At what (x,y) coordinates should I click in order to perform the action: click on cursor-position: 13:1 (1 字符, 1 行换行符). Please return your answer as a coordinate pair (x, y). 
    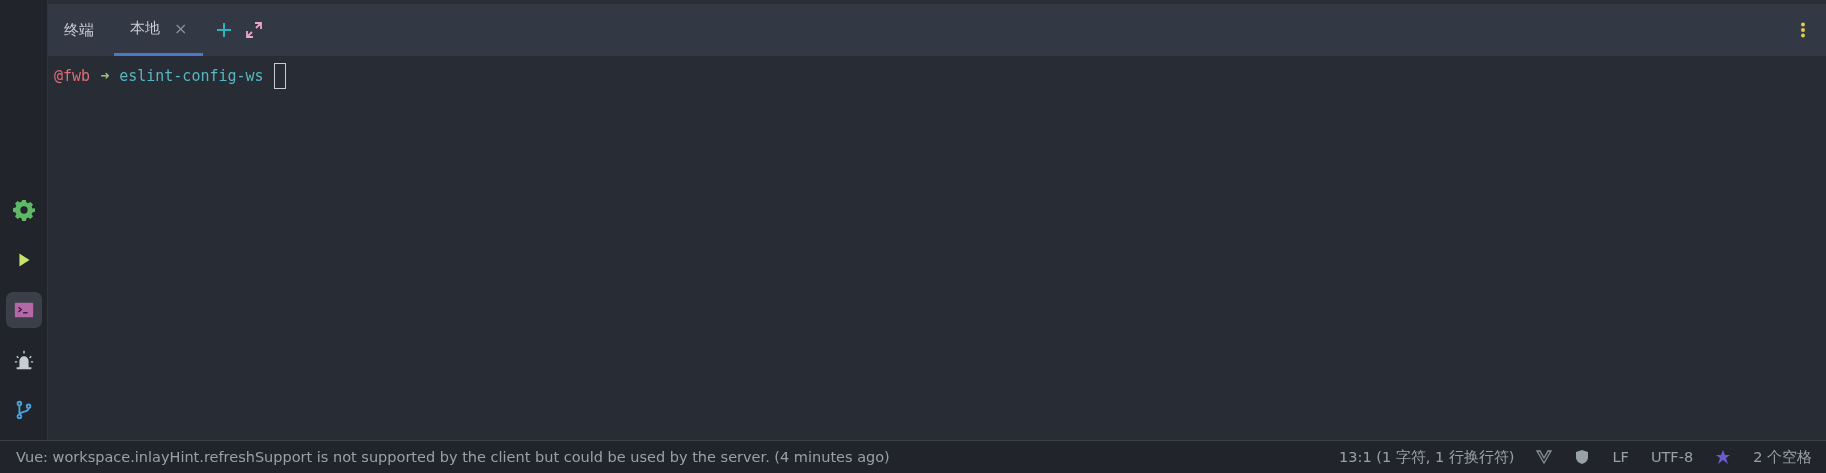
    Looking at the image, I should click on (1427, 457).